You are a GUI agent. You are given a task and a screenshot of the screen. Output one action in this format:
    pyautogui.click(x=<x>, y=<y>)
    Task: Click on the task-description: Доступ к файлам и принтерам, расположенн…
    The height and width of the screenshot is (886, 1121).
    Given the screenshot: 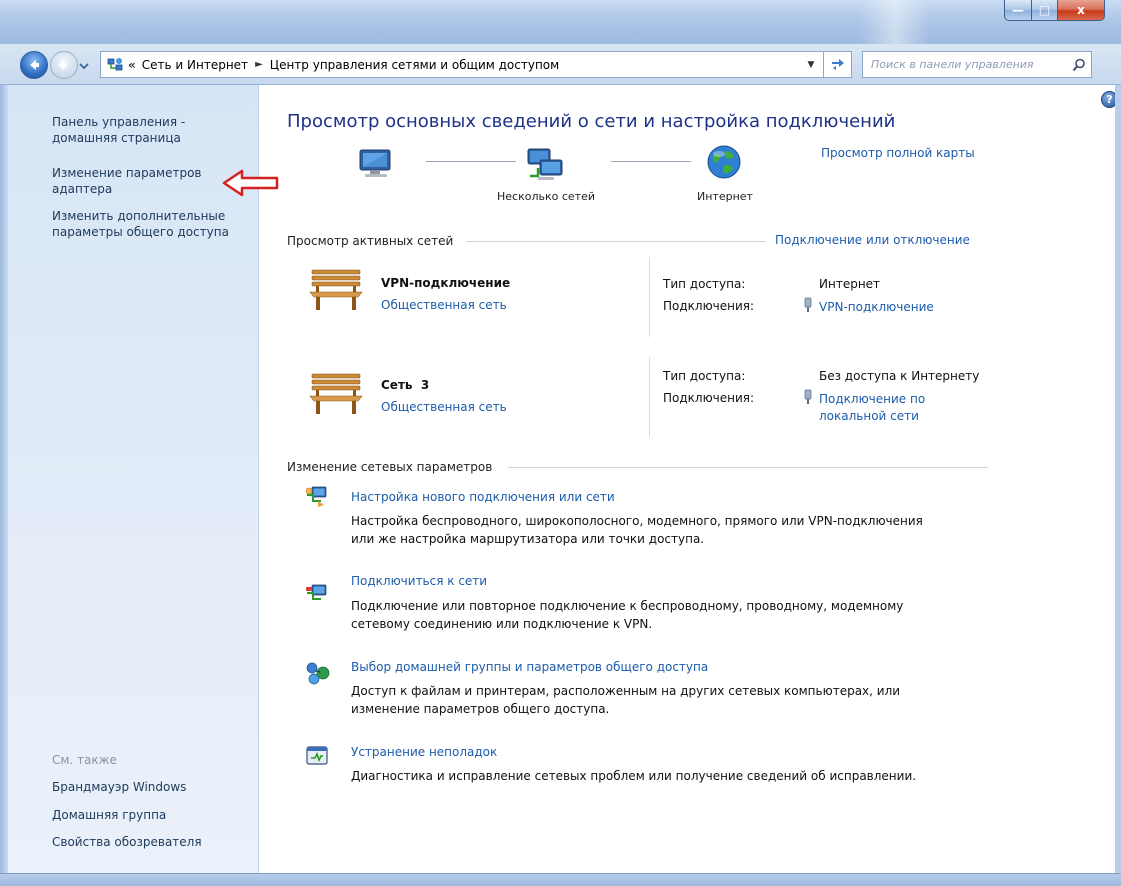 What is the action you would take?
    pyautogui.click(x=666, y=700)
    